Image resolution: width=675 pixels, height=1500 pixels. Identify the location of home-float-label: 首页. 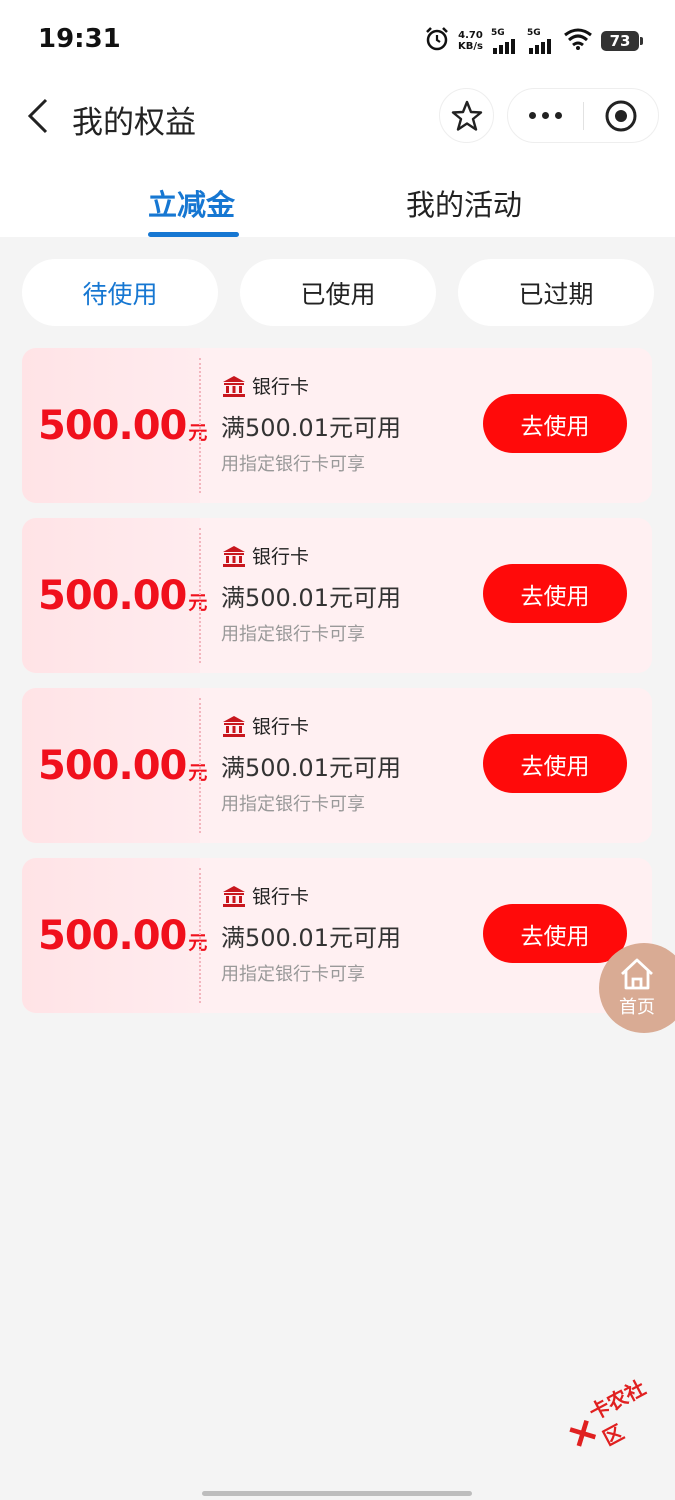
(637, 1007).